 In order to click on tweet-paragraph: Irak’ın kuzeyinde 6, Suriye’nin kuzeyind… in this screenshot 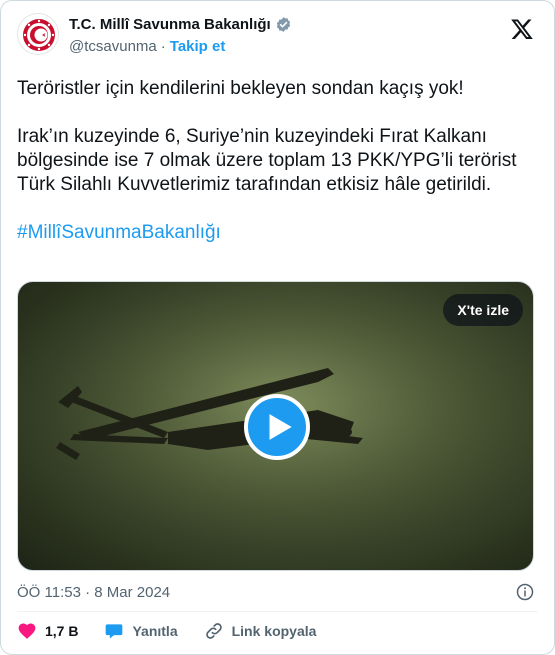, I will do `click(267, 160)`.